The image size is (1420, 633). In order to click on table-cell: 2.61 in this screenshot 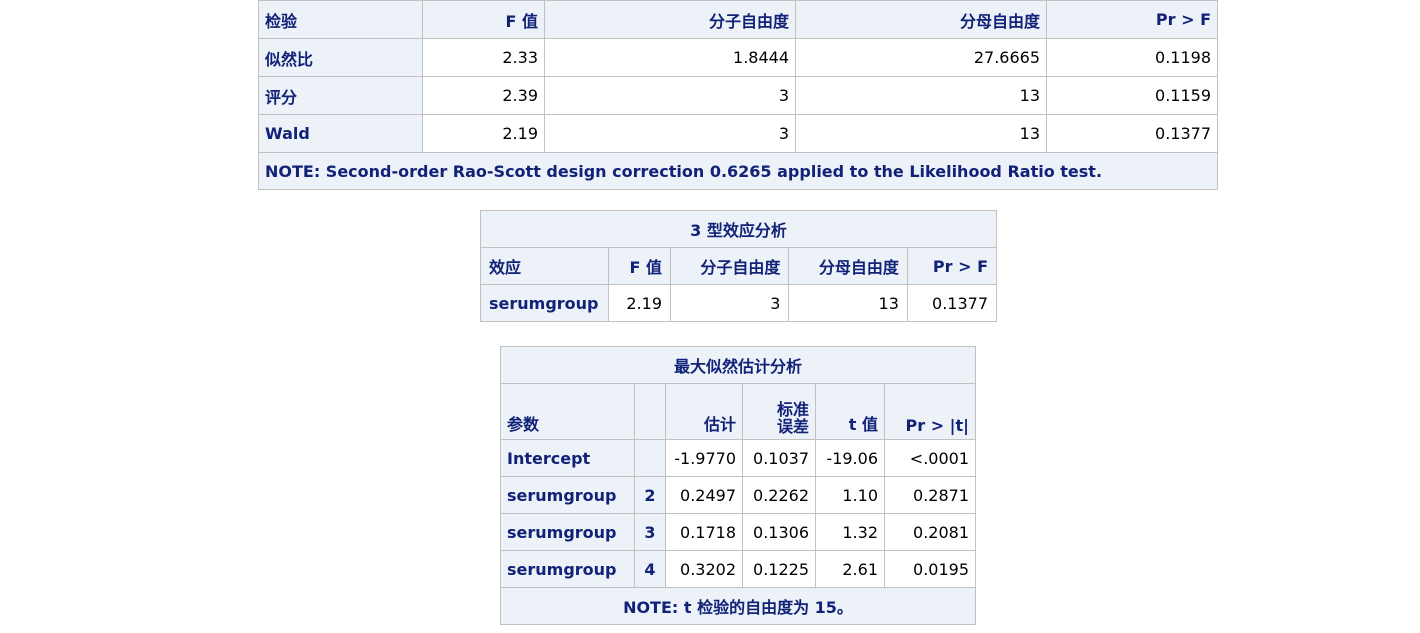, I will do `click(850, 569)`.